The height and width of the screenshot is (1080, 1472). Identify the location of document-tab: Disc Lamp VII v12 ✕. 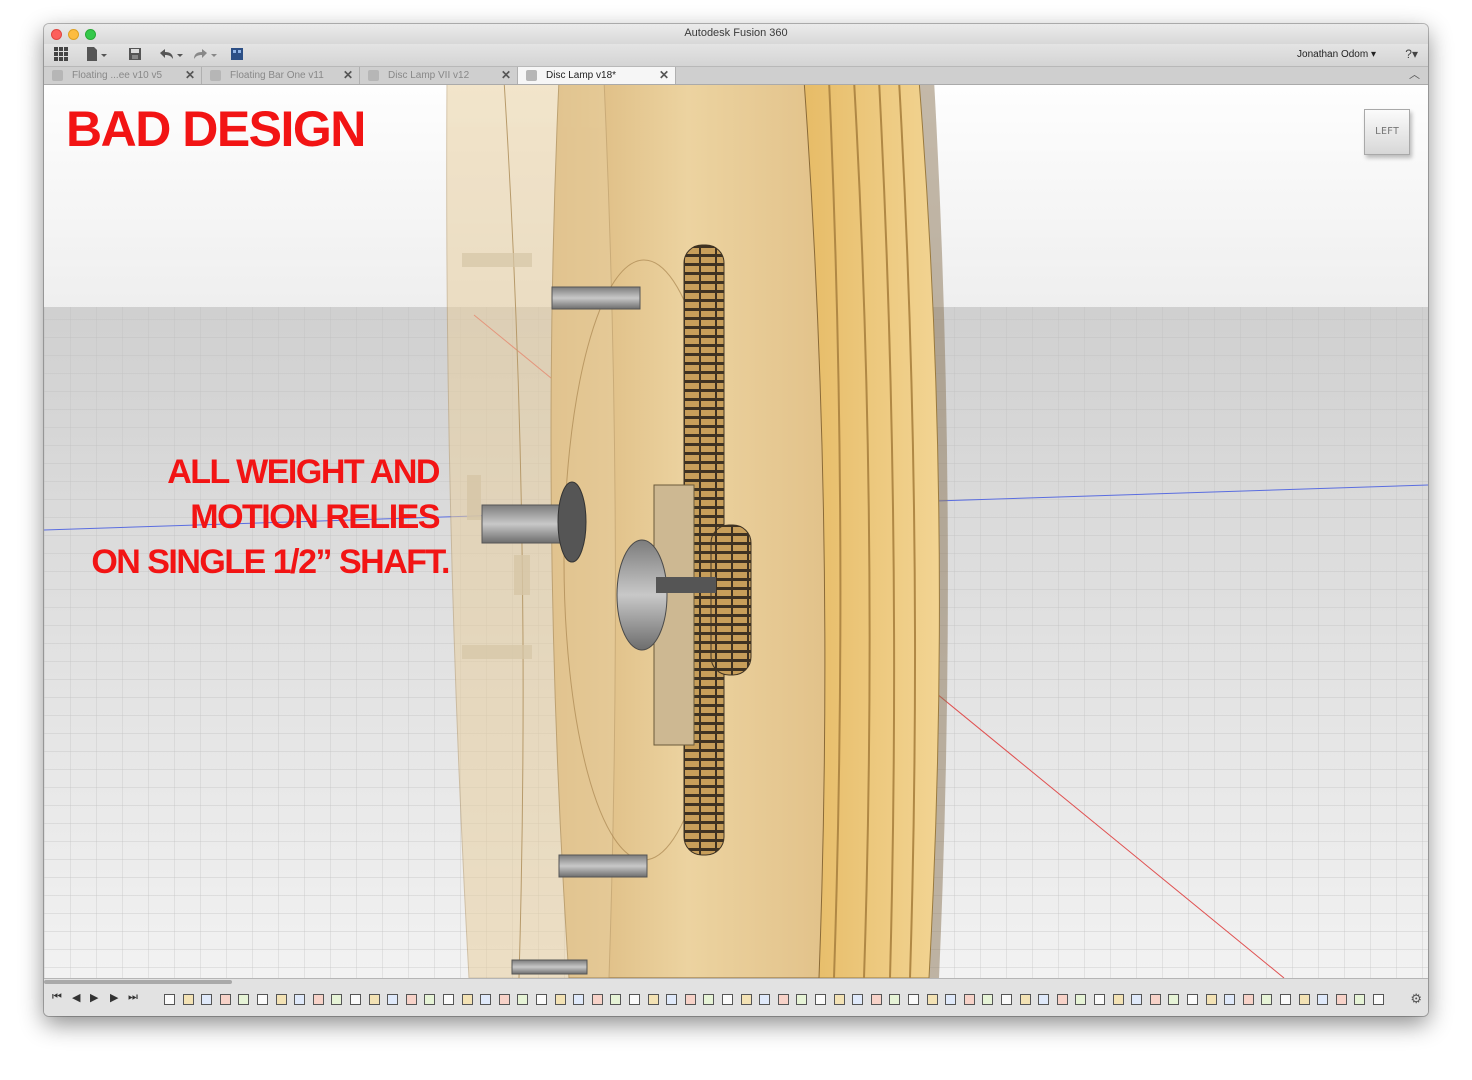
(439, 75).